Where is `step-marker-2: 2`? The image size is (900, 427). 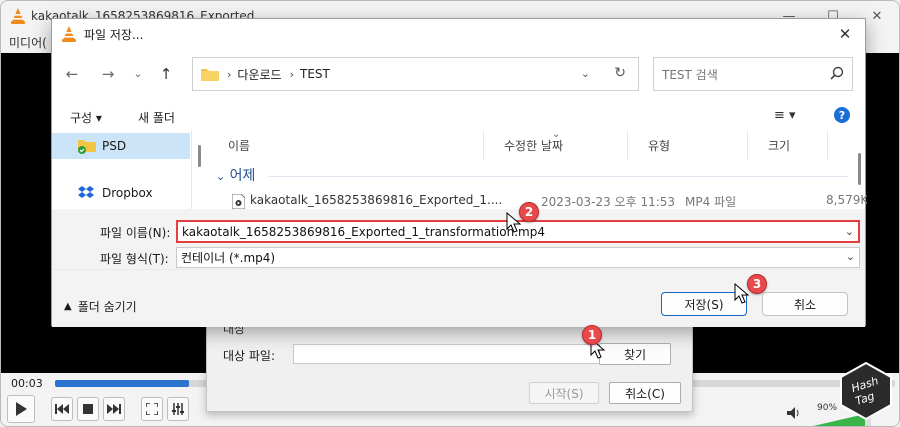
step-marker-2: 2 is located at coordinates (529, 212).